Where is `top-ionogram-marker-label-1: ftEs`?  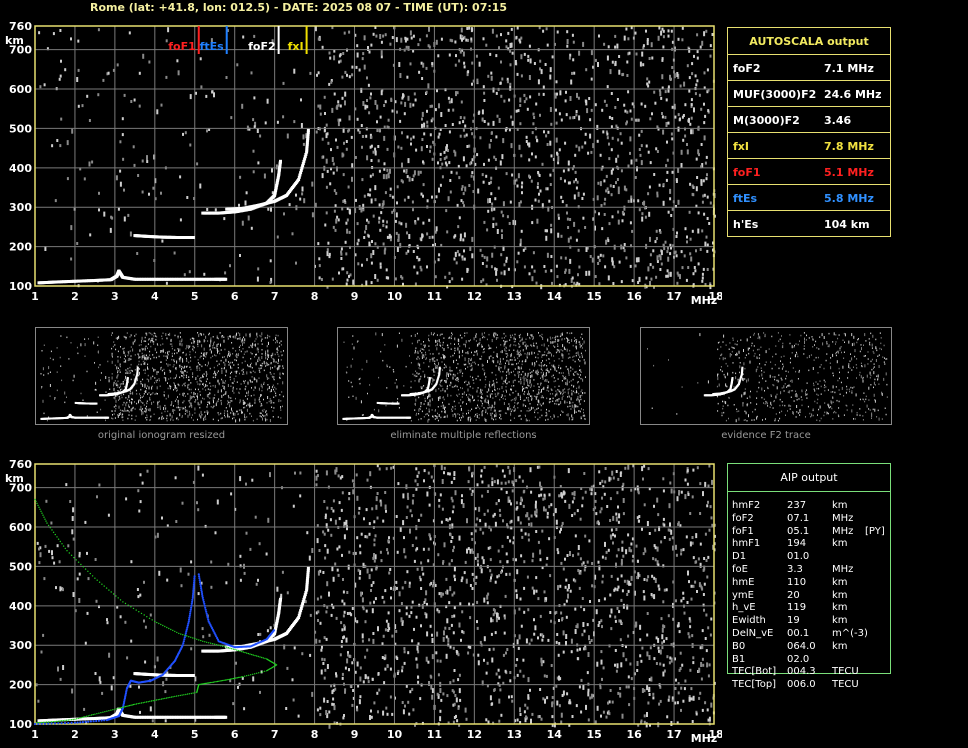
top-ionogram-marker-label-1: ftEs is located at coordinates (212, 46).